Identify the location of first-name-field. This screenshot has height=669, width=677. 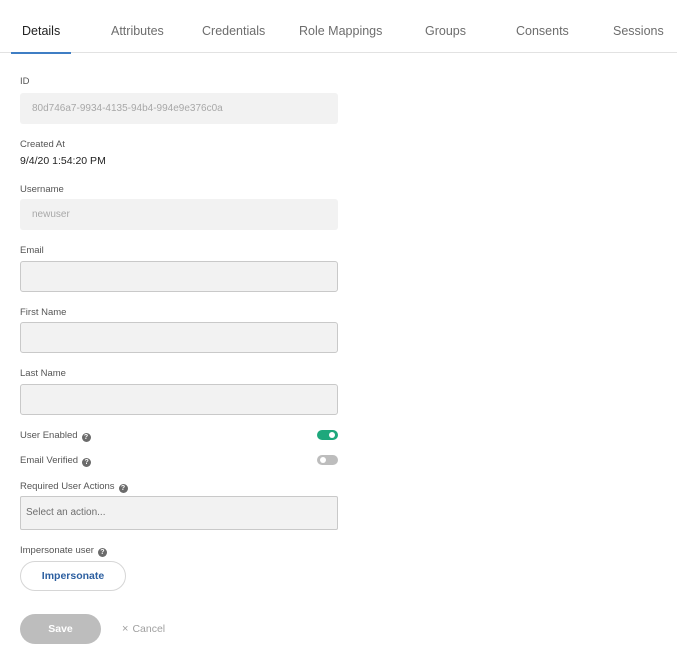
(179, 337).